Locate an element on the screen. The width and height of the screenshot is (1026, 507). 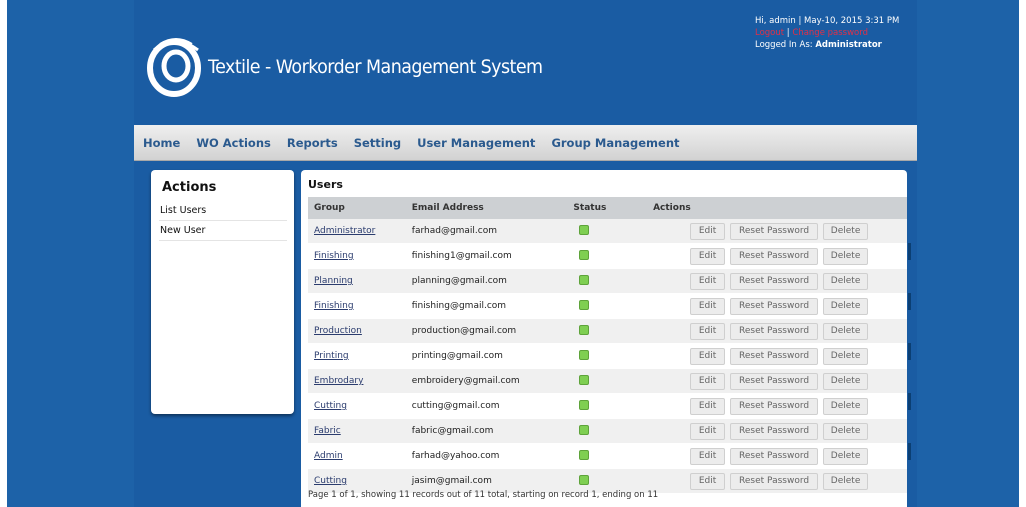
sidebar-item-new-user: New User is located at coordinates (223, 231).